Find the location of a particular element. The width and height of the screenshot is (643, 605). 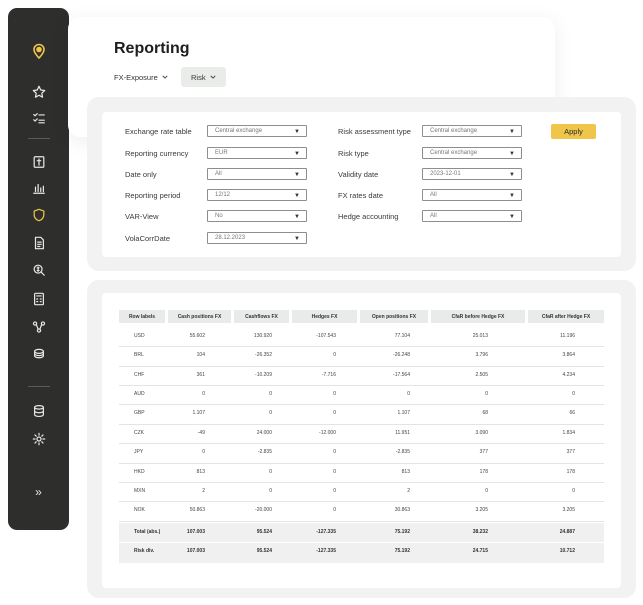

column-header: Cash positions FX is located at coordinates (199, 316).